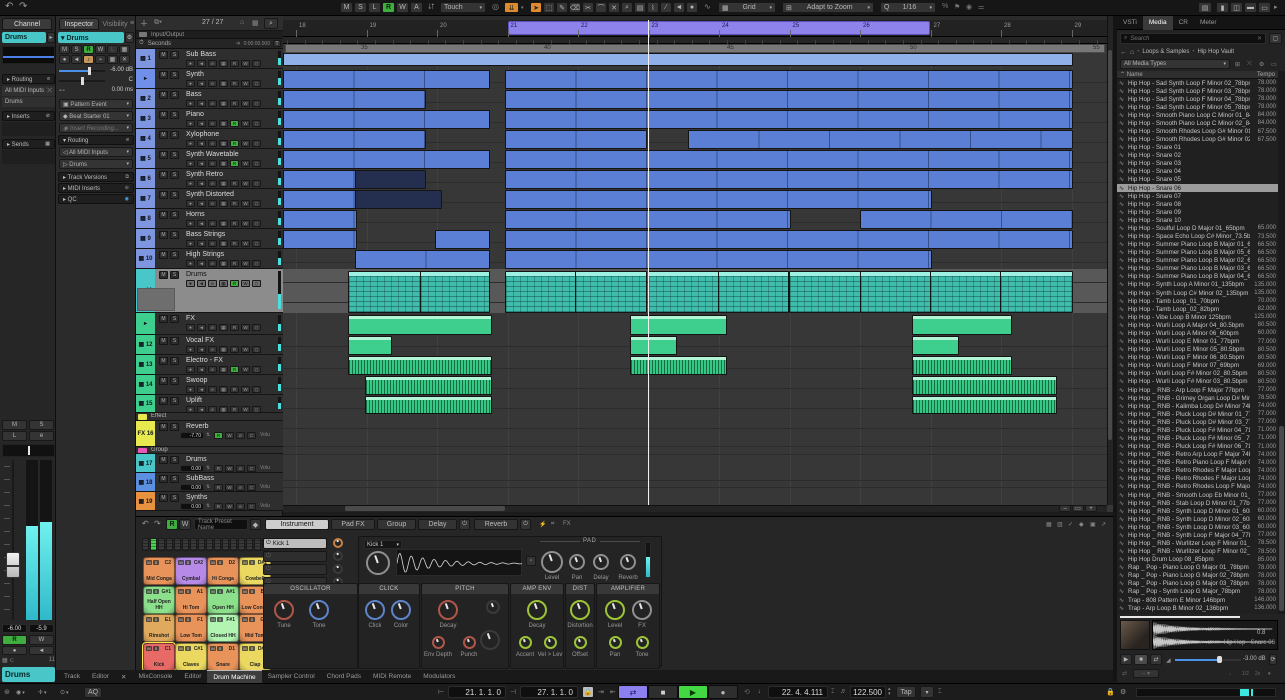 This screenshot has width=1285, height=700. I want to click on tune-knob, so click(284, 610).